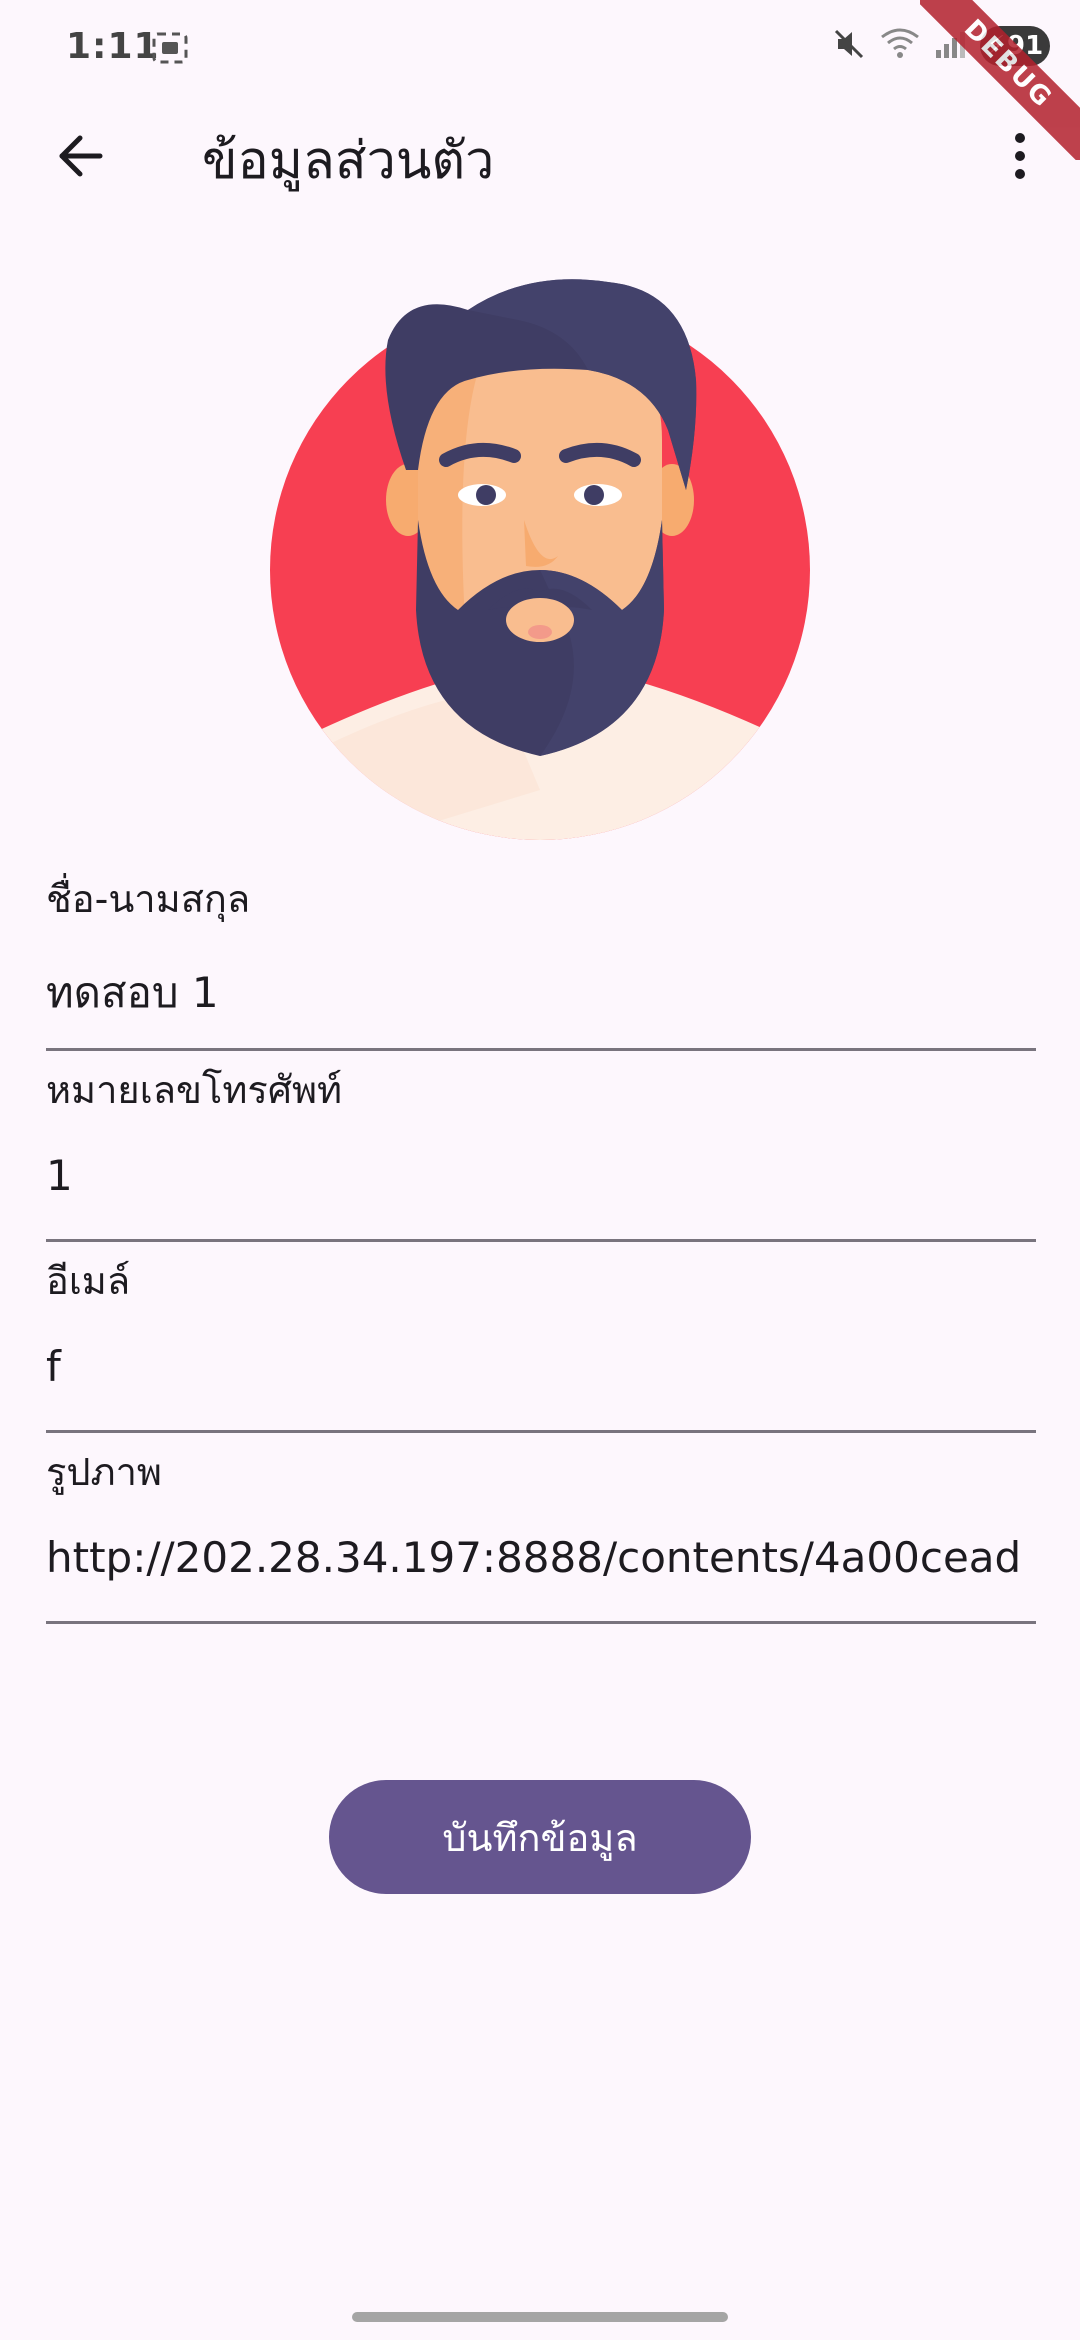  What do you see at coordinates (170, 50) in the screenshot?
I see `screenshot-icon` at bounding box center [170, 50].